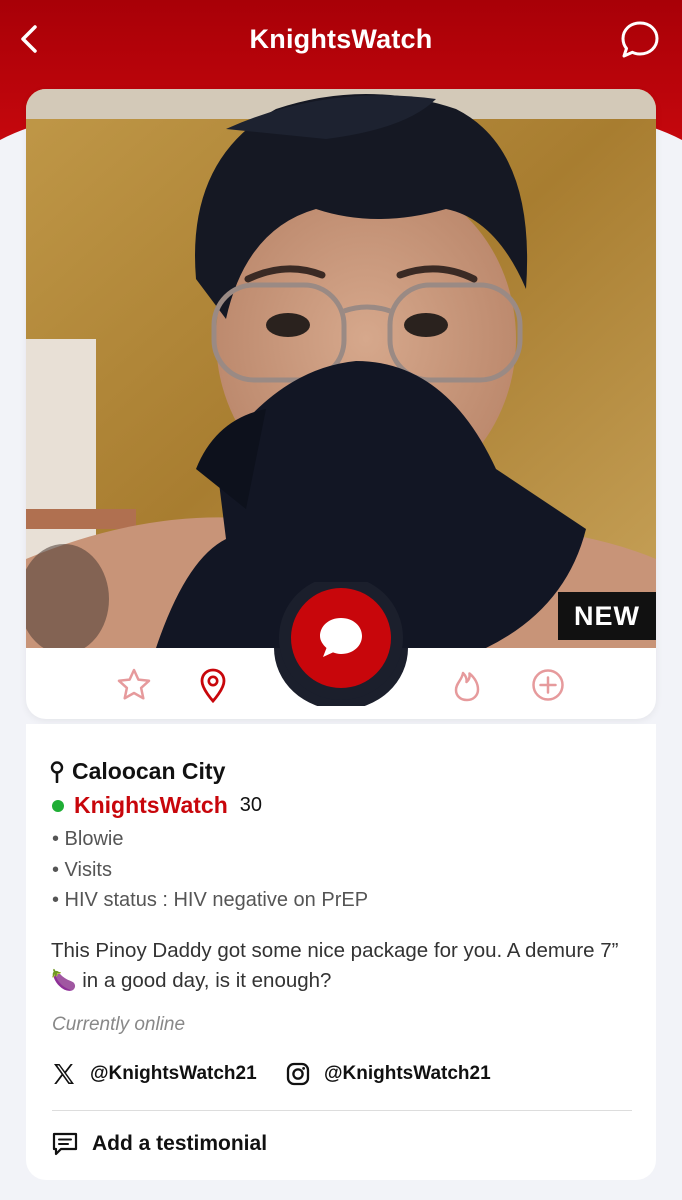 This screenshot has width=682, height=1200. I want to click on hot-button, so click(467, 685).